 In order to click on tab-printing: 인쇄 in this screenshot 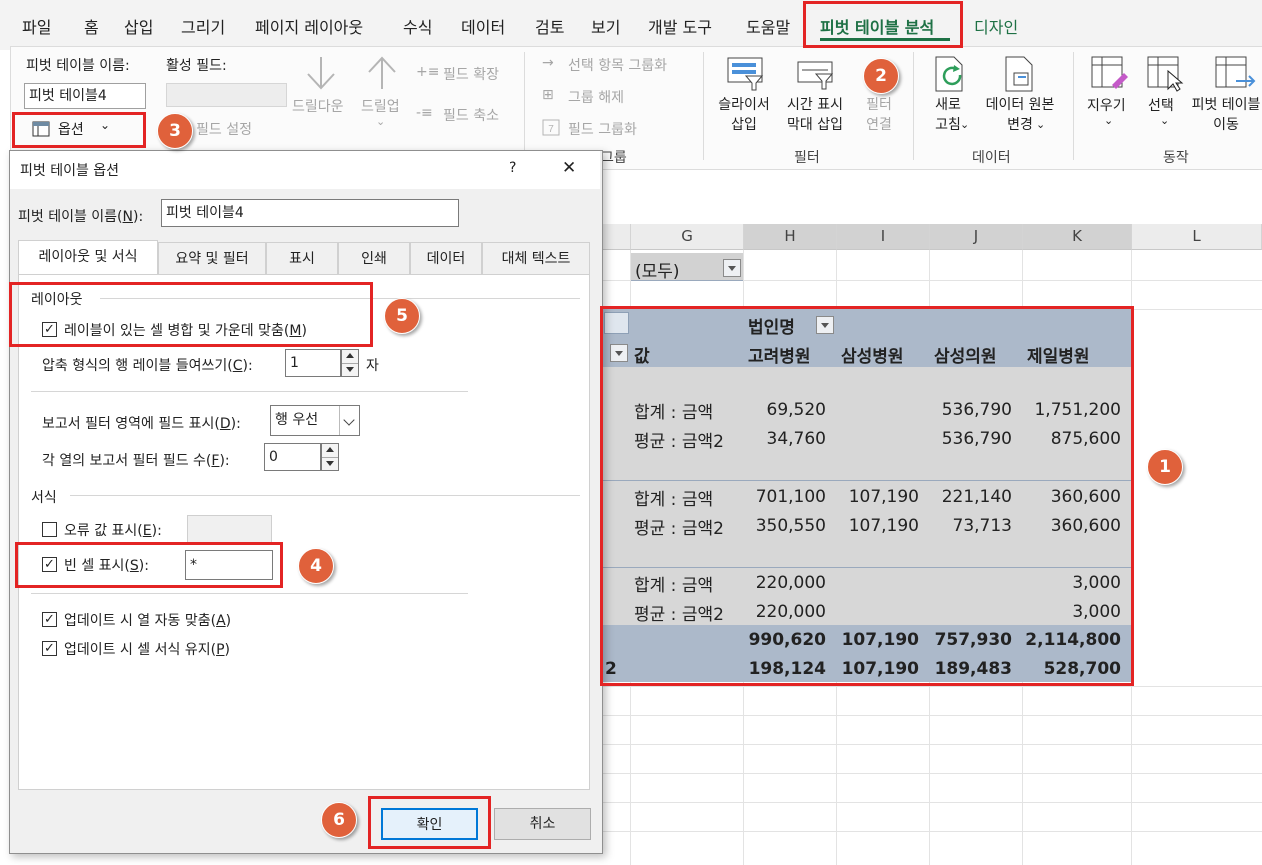, I will do `click(374, 258)`.